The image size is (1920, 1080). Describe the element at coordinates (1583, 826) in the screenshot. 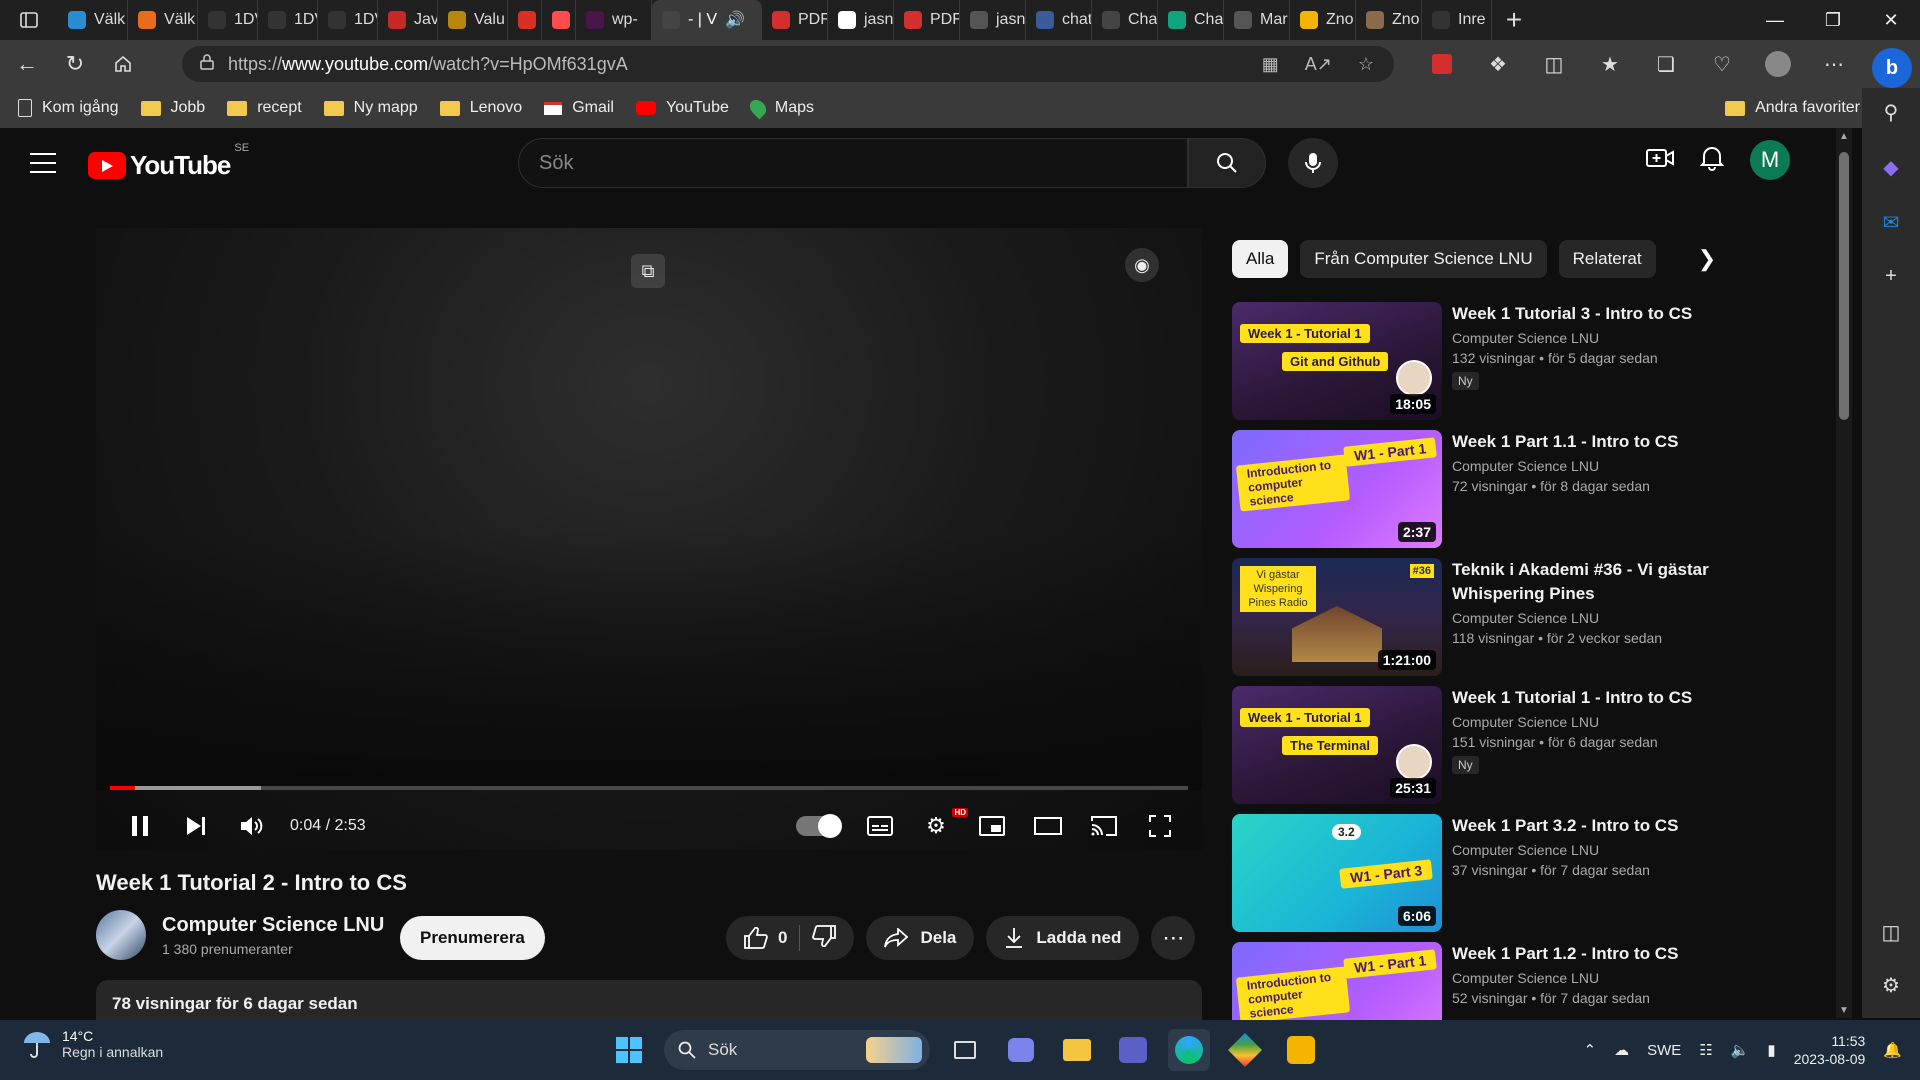

I see `recommendation-title: Week 1 Part 3.2 - Intro to CS` at that location.